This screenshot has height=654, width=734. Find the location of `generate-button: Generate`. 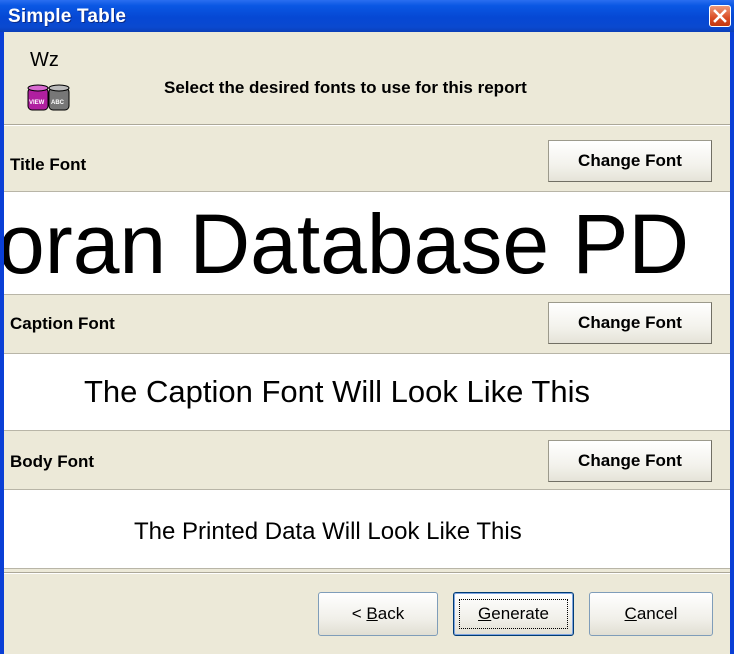

generate-button: Generate is located at coordinates (513, 614).